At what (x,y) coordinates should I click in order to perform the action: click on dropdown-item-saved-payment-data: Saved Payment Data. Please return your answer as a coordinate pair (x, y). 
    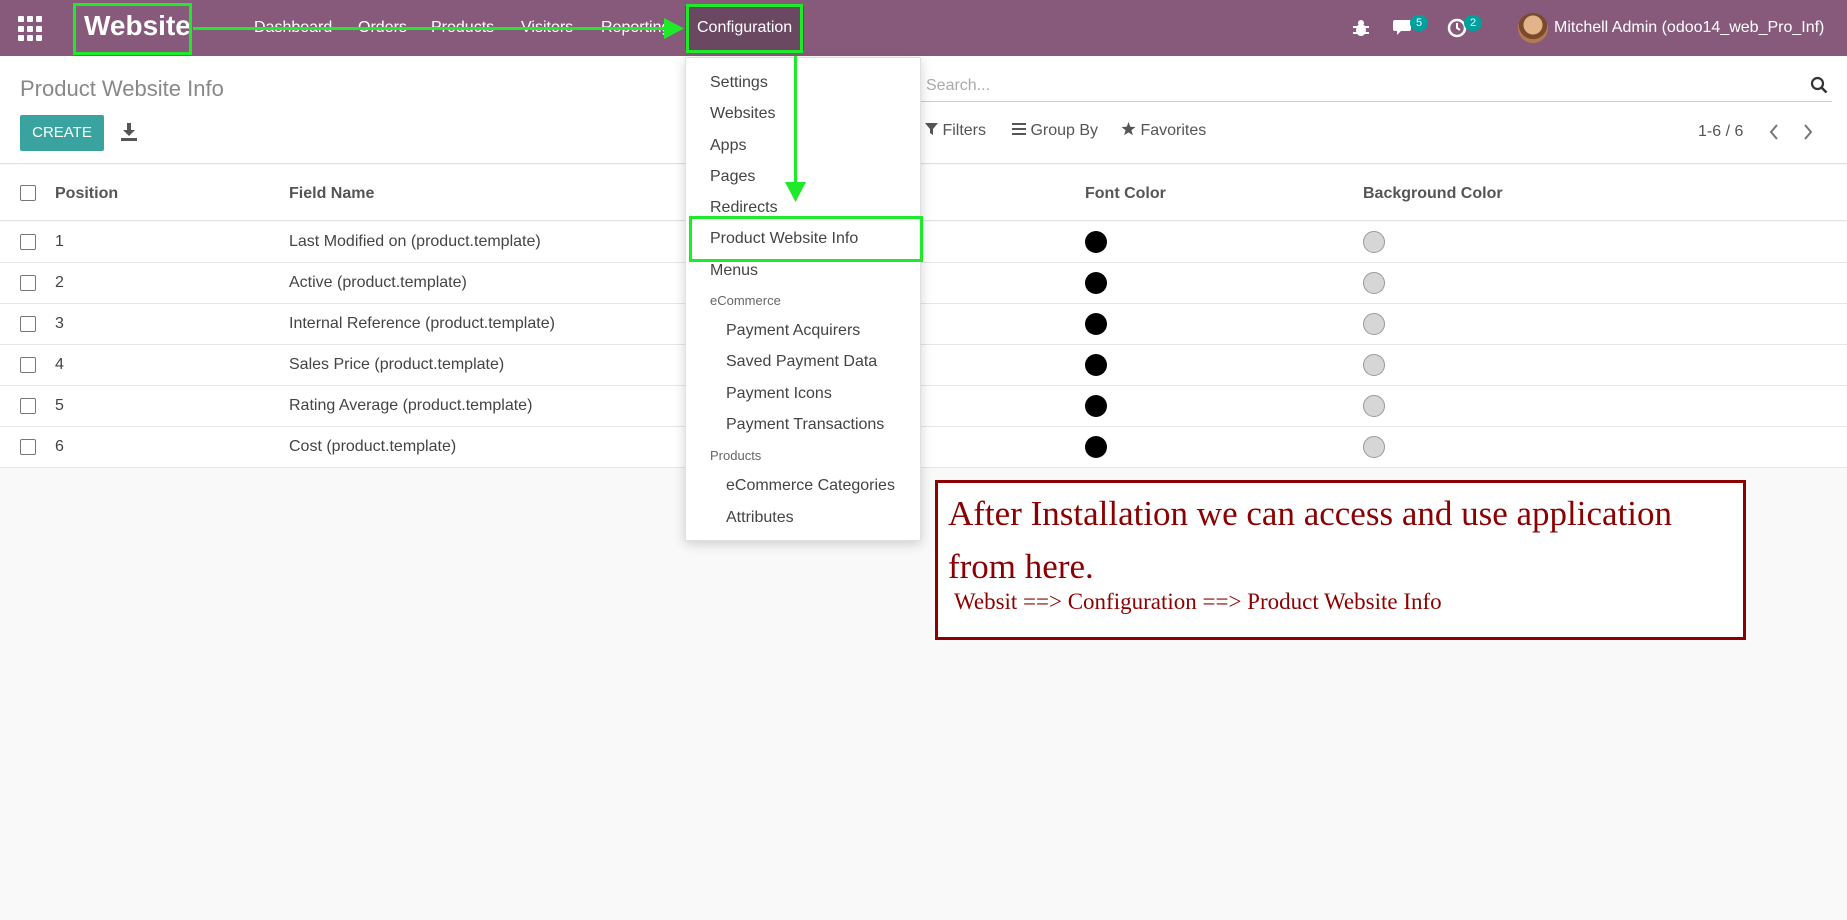
    Looking at the image, I should click on (801, 362).